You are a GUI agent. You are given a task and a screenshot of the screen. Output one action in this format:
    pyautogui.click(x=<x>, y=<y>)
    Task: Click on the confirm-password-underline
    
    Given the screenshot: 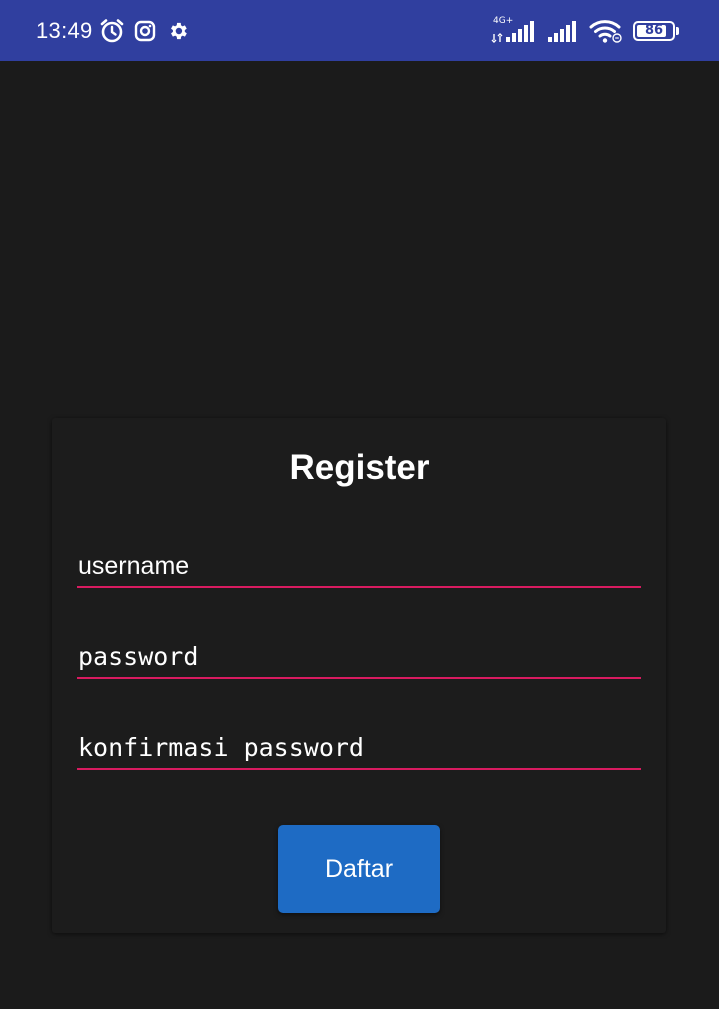 What is the action you would take?
    pyautogui.click(x=359, y=769)
    